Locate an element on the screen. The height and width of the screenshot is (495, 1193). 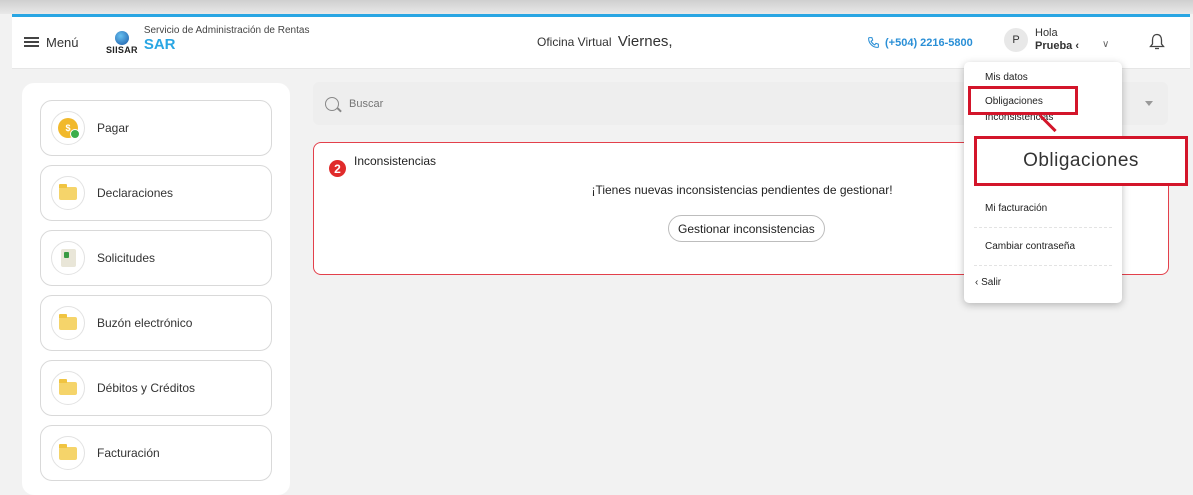
office-label: Oficina Virtual Viernes, is located at coordinates (605, 41).